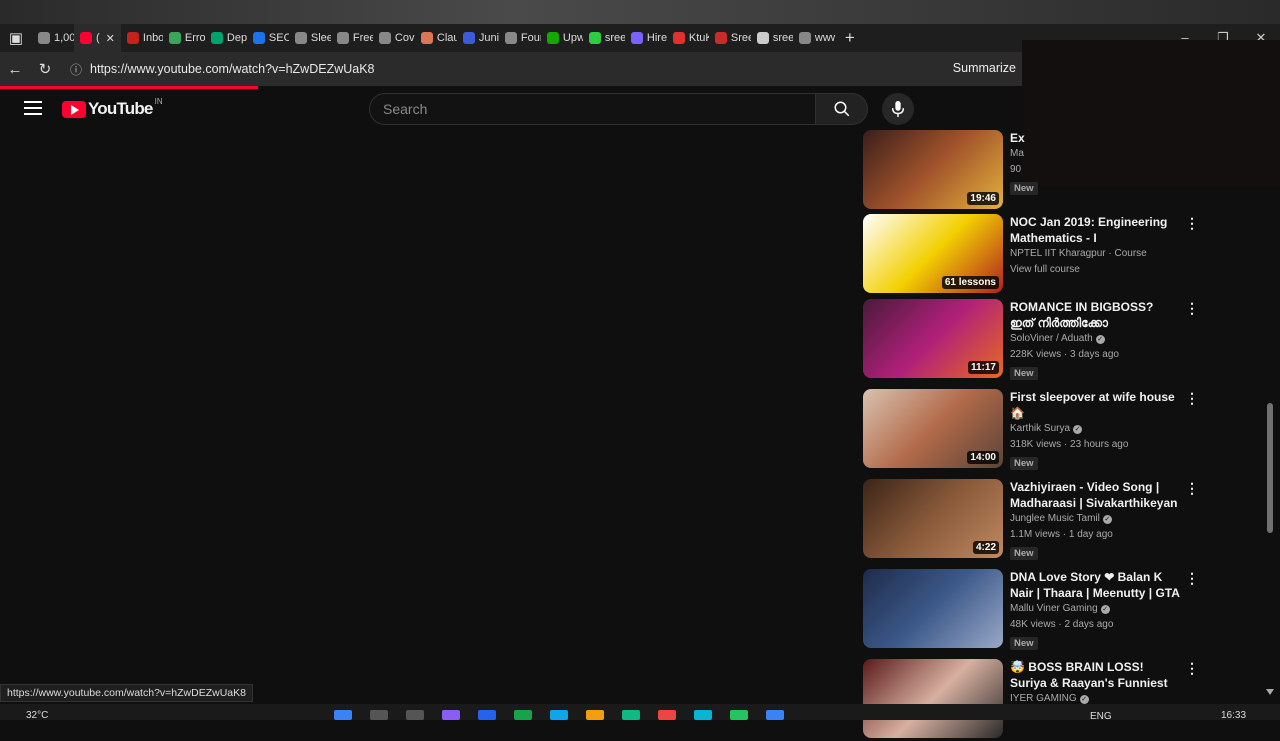  What do you see at coordinates (688, 38) in the screenshot?
I see `browser-tab: KtuKe` at bounding box center [688, 38].